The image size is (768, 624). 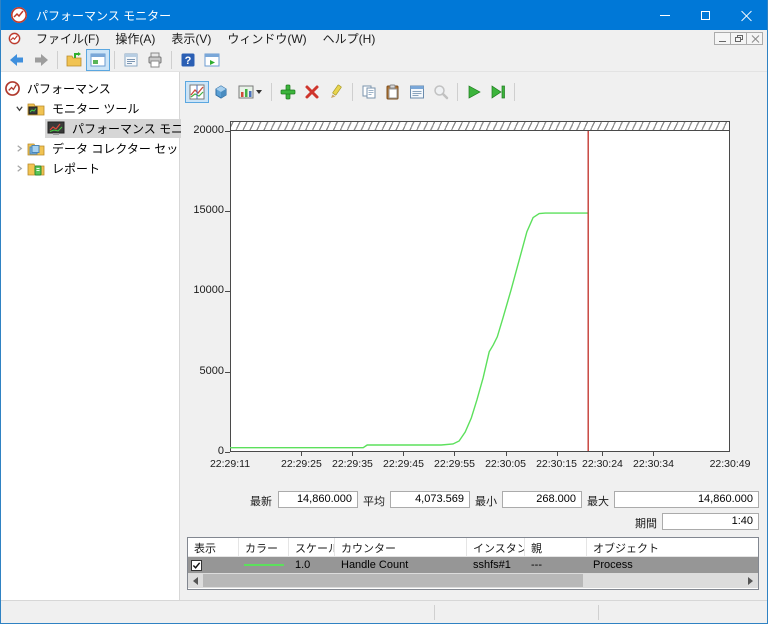 I want to click on show-checkbox, so click(x=196, y=565).